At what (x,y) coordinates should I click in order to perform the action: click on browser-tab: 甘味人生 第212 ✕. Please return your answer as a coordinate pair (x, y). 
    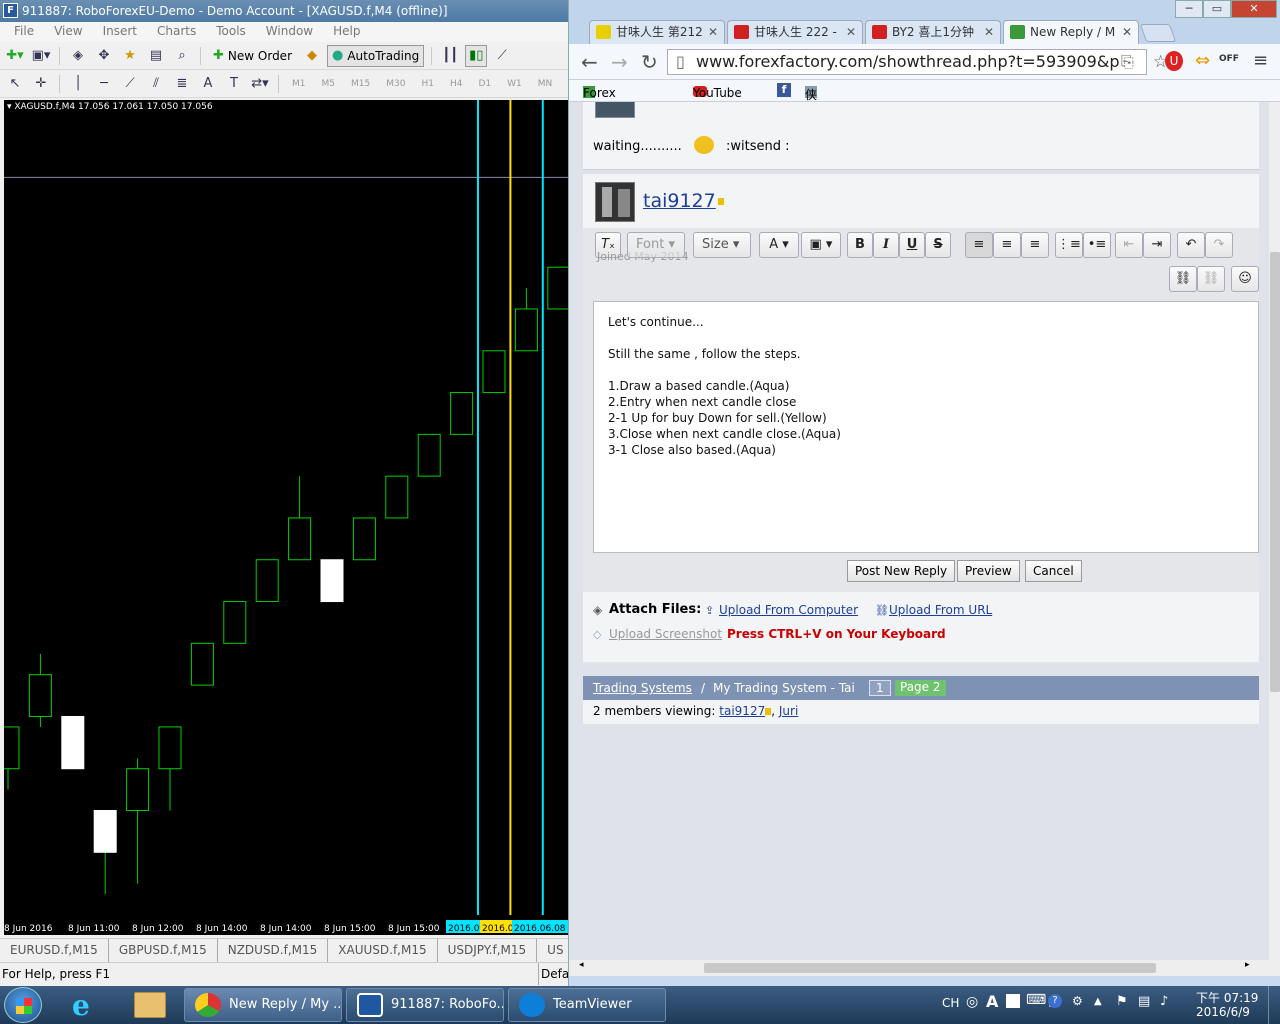
    Looking at the image, I should click on (657, 32).